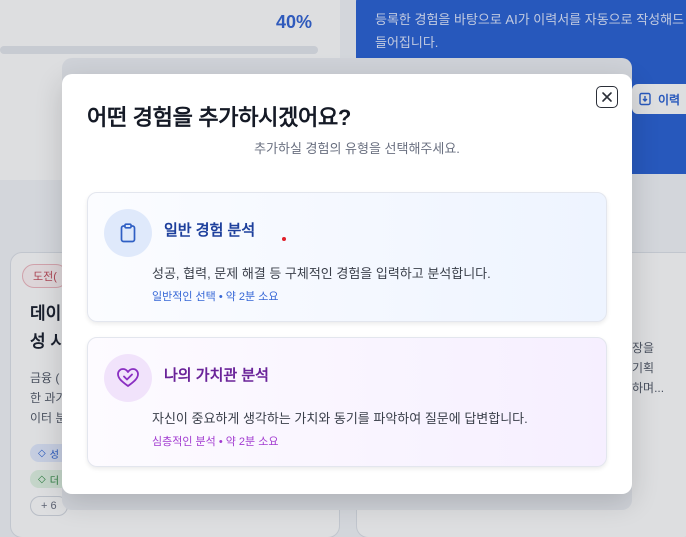 The width and height of the screenshot is (686, 537). Describe the element at coordinates (357, 148) in the screenshot. I see `modal-subtitle: 추가하실 경험의 유형을 선택해주세요.` at that location.